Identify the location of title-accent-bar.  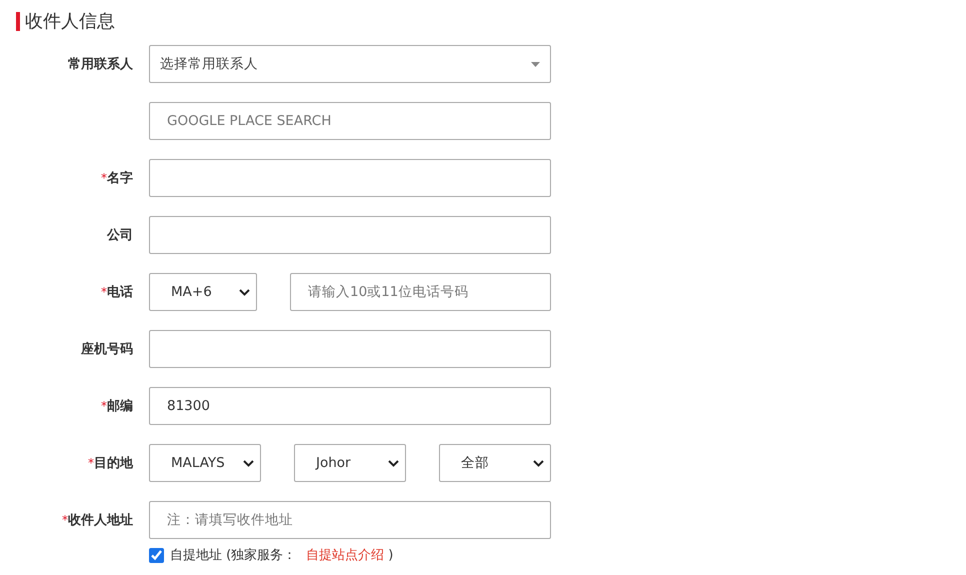
(18, 21).